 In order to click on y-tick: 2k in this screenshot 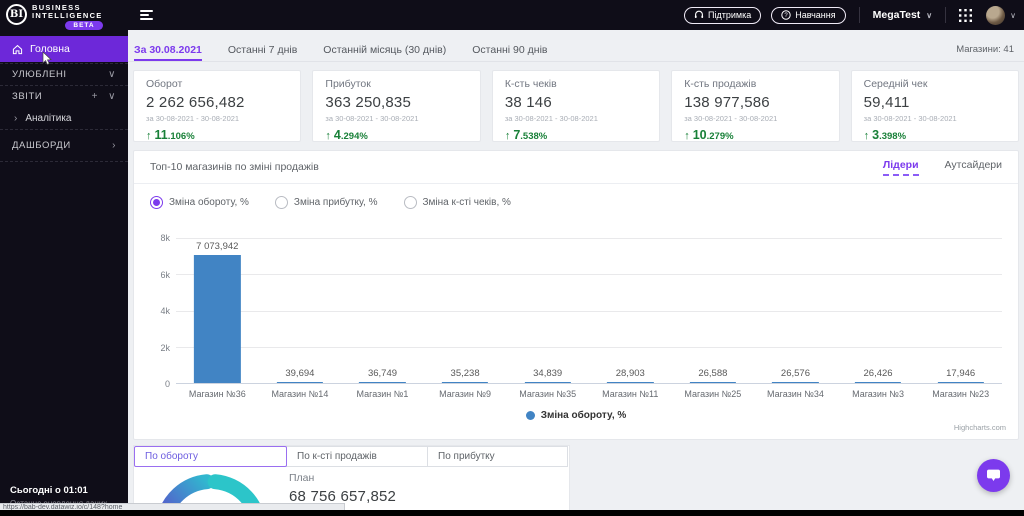, I will do `click(165, 347)`.